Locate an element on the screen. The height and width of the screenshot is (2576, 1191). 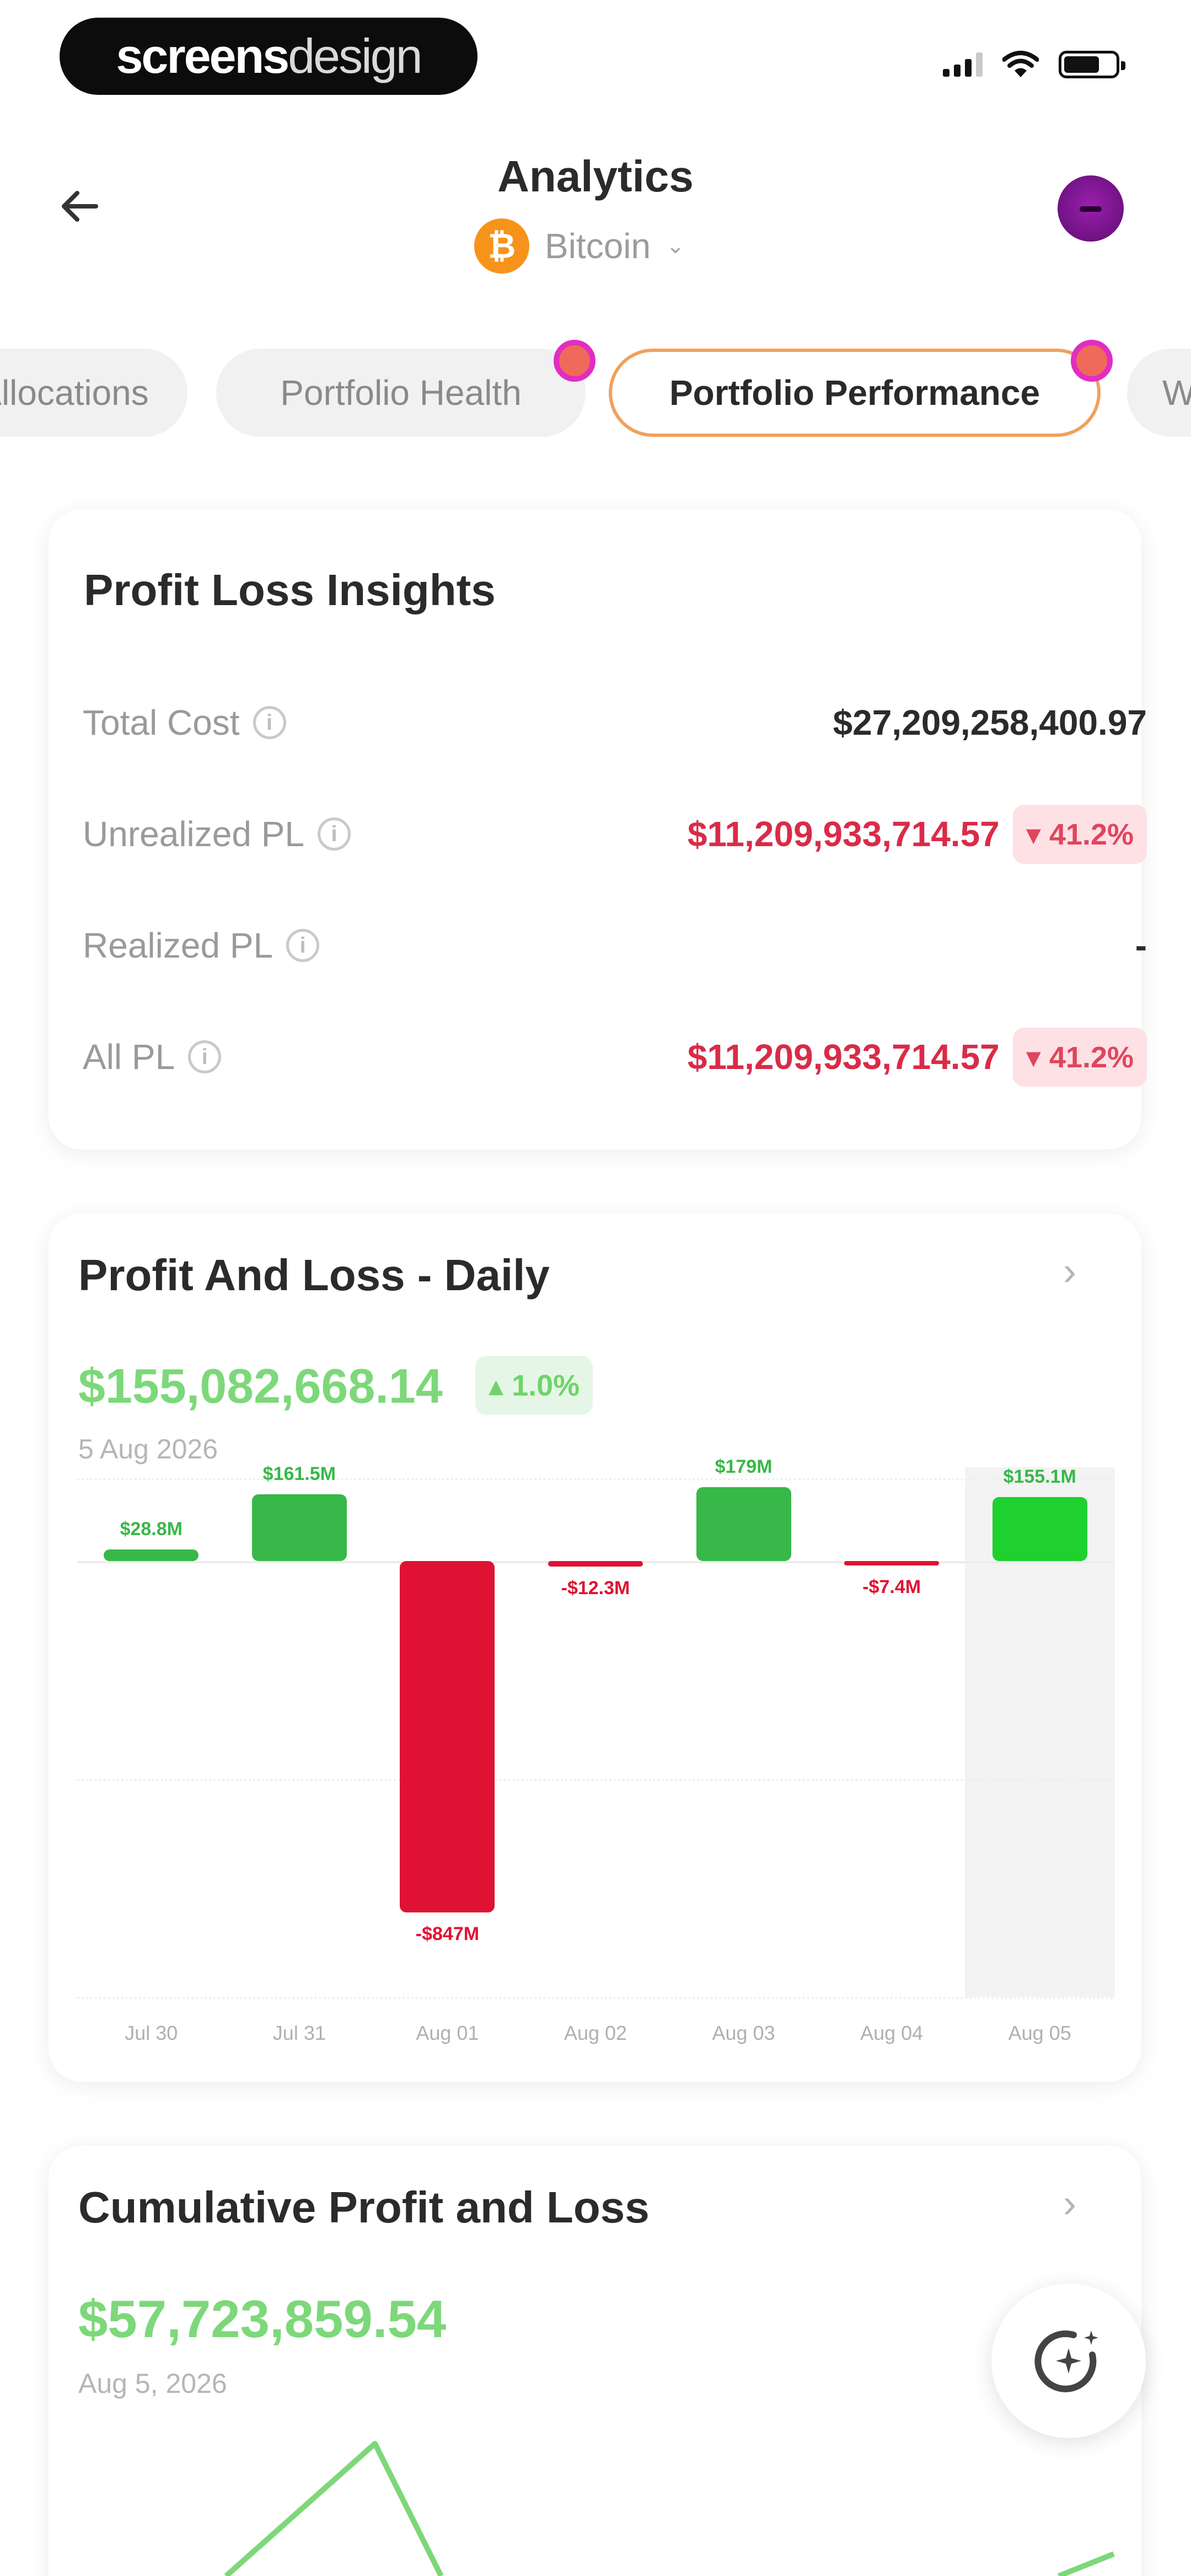
status-bar: screens design is located at coordinates (595, 55).